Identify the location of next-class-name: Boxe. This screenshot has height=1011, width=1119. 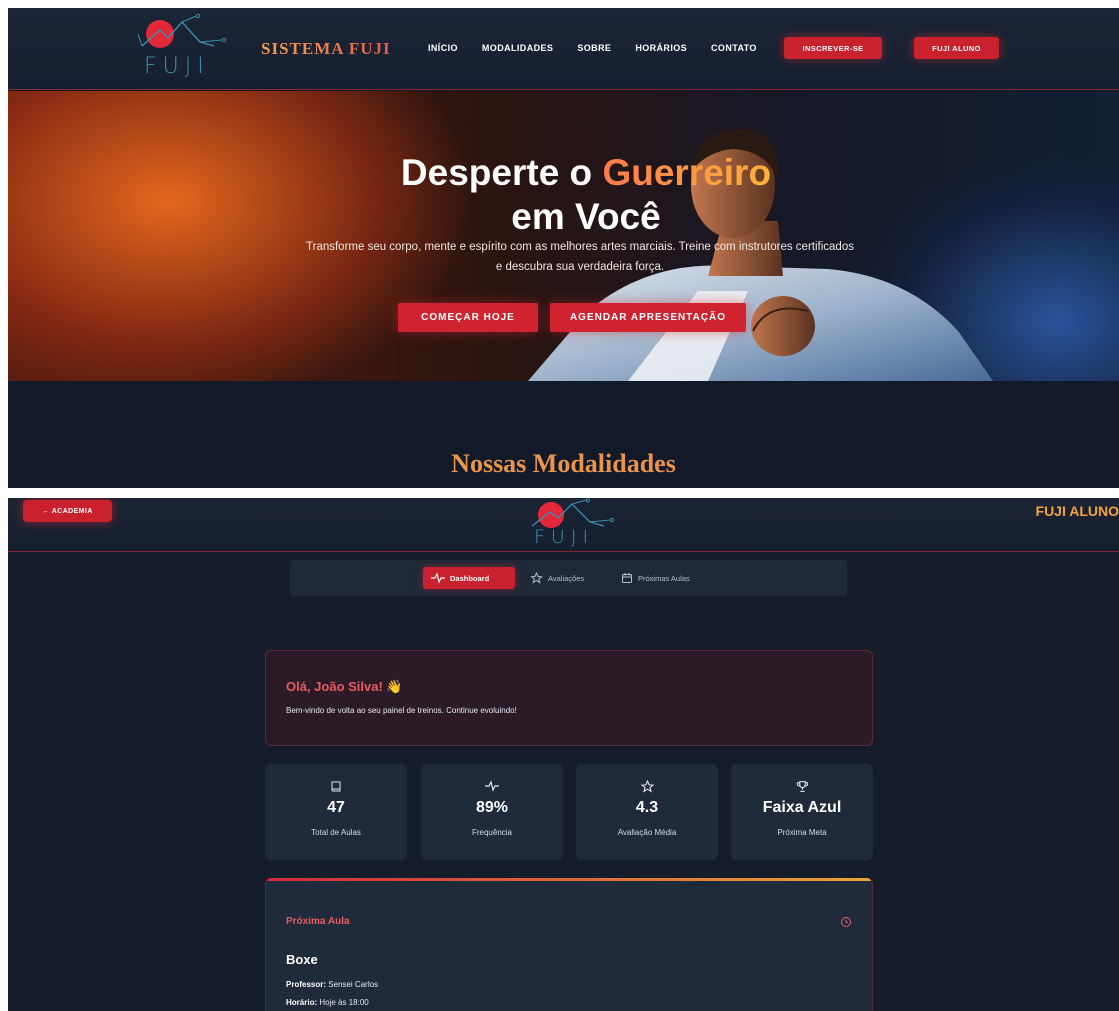
(302, 959).